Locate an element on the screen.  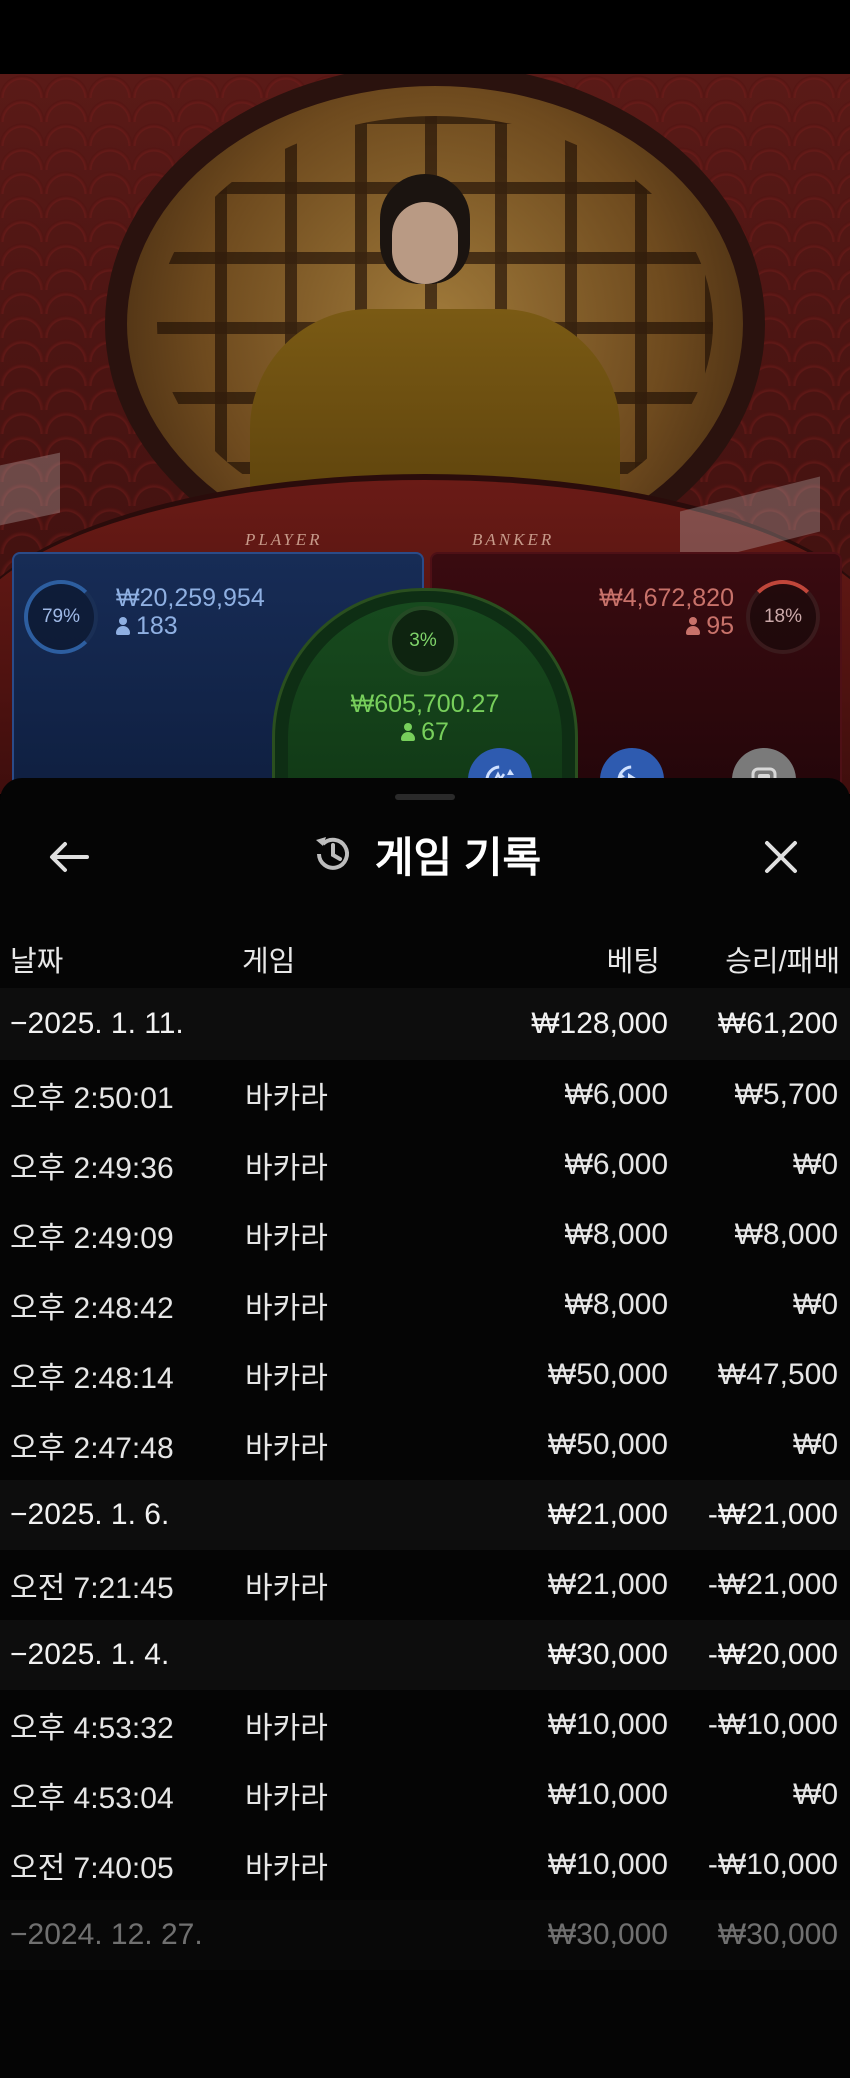
row-date: 오후 2:49:09 is located at coordinates (92, 1238).